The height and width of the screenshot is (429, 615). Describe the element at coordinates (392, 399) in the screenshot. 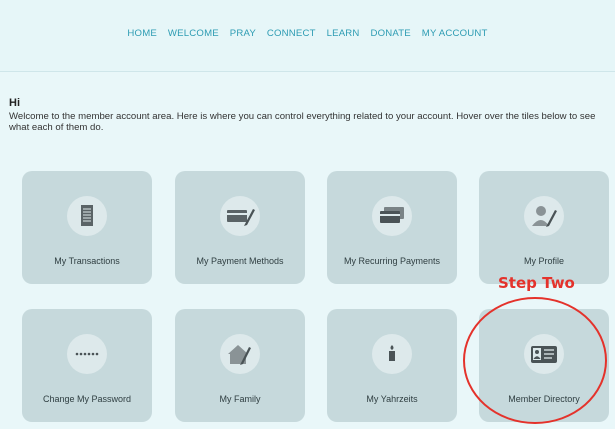

I see `tile-label: My Yahrzeits` at that location.